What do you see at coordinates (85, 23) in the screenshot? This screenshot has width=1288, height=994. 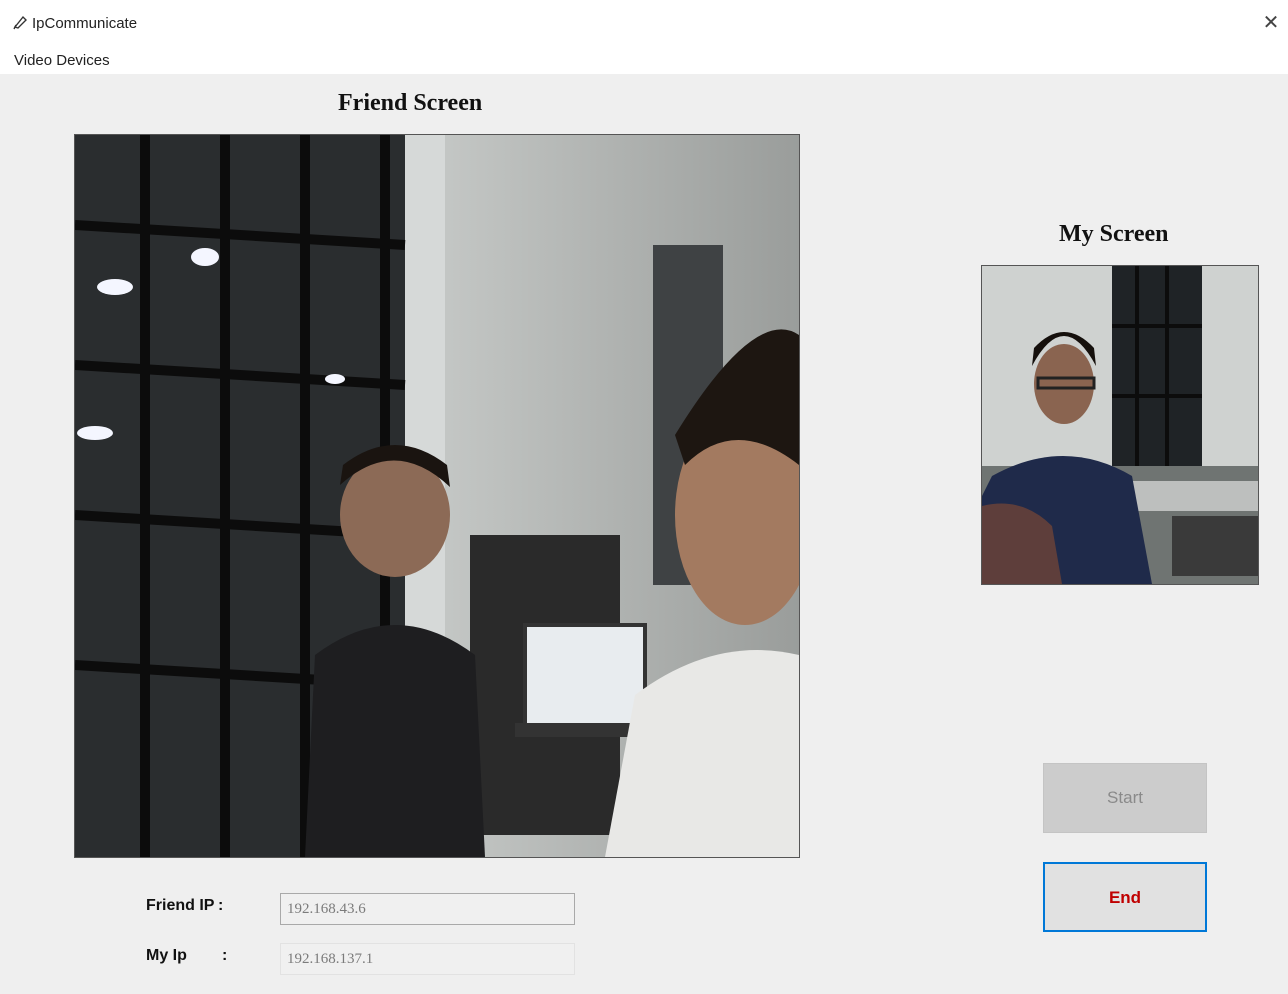 I see `window-title: IpCommunicate` at bounding box center [85, 23].